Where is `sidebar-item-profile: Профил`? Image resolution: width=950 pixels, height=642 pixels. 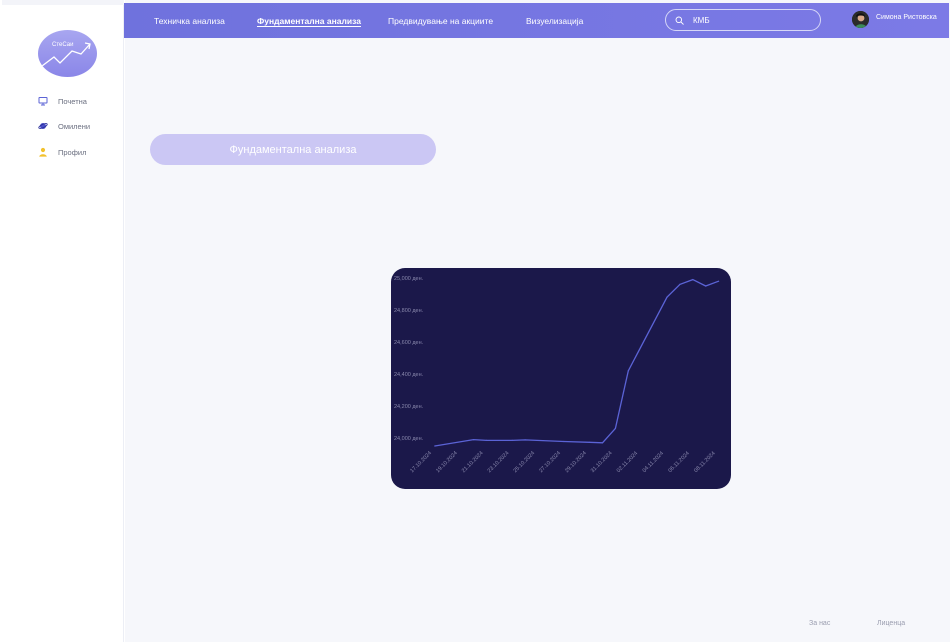 sidebar-item-profile: Профил is located at coordinates (62, 152).